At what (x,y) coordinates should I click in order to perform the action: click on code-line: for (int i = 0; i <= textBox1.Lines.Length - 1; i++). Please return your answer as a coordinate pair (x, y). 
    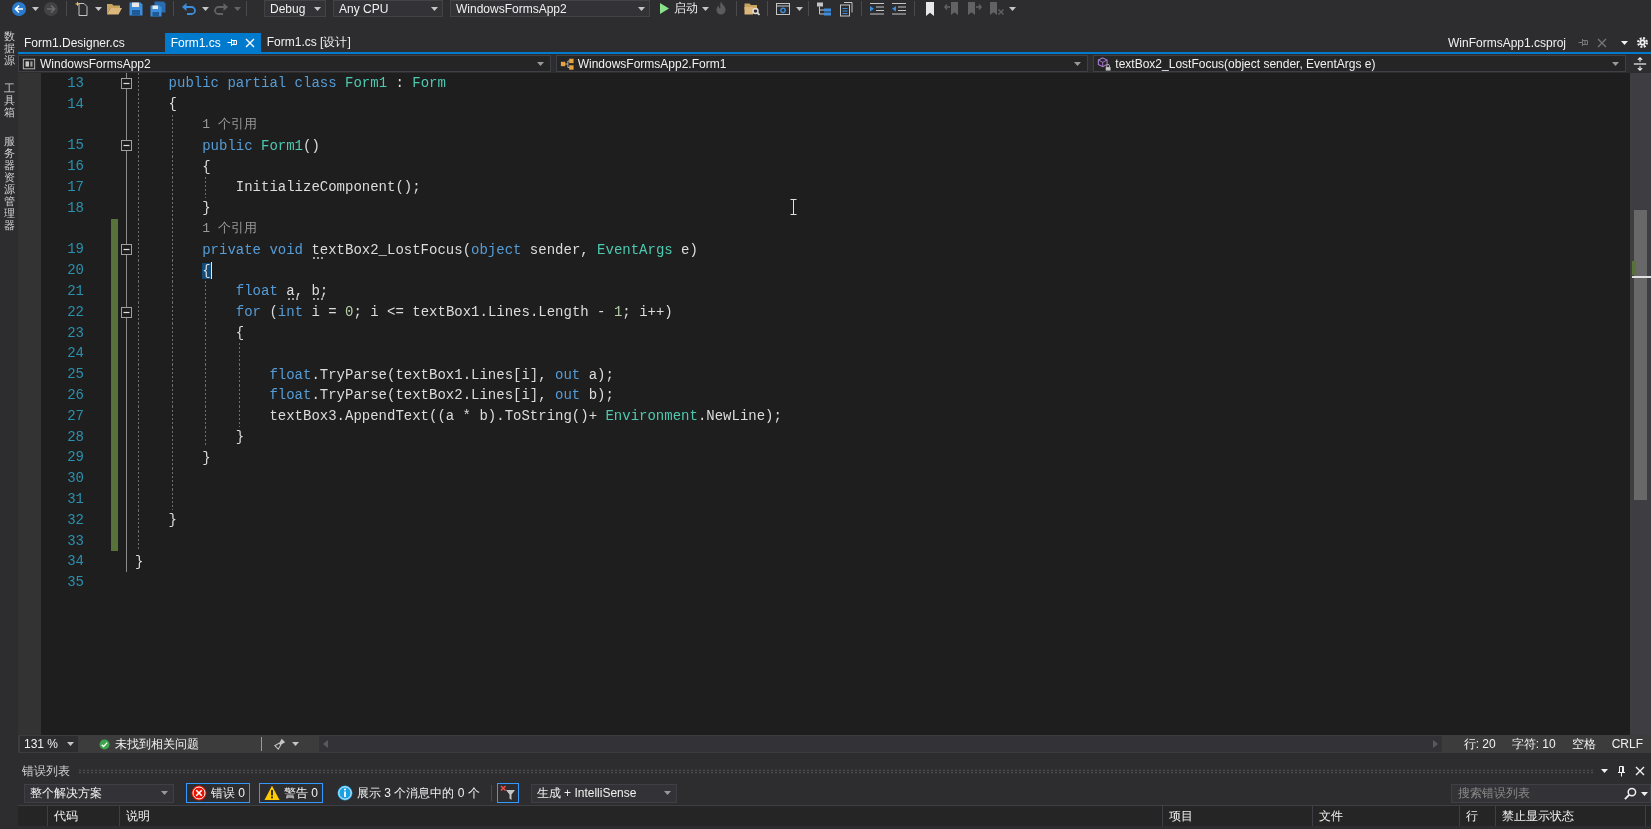
    Looking at the image, I should click on (454, 312).